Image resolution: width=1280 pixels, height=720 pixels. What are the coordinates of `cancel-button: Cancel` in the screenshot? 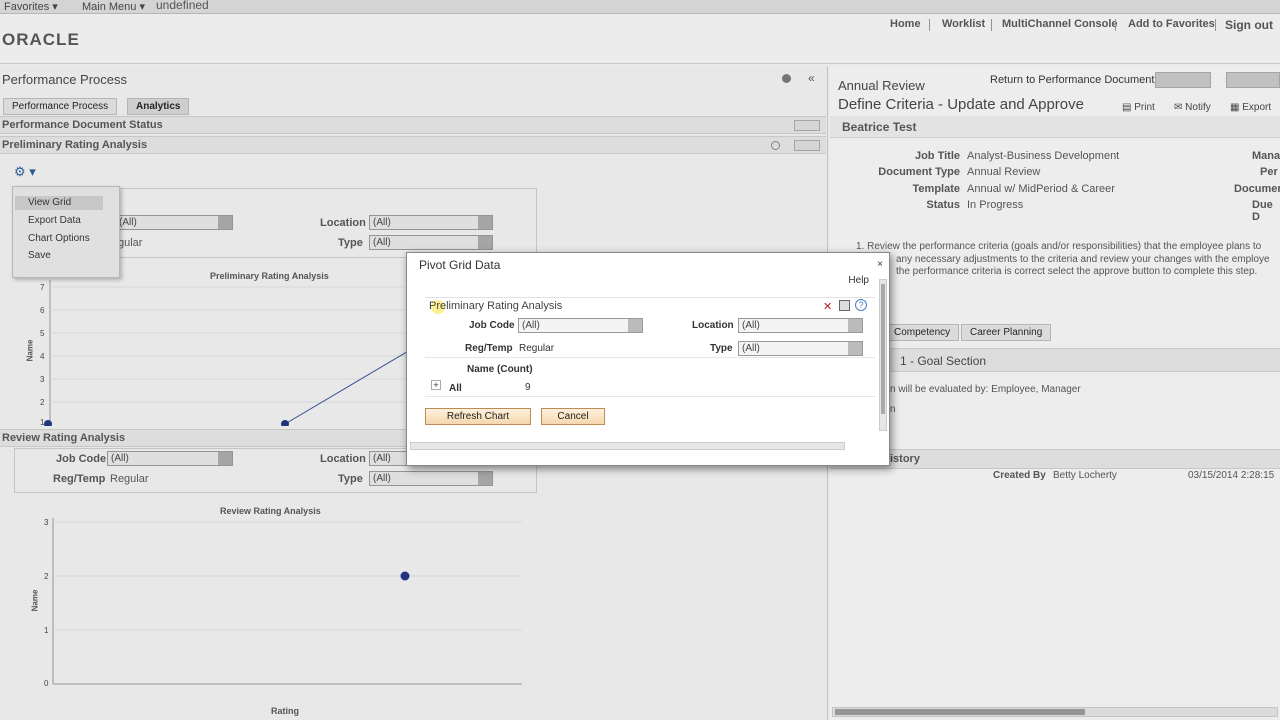 It's located at (573, 416).